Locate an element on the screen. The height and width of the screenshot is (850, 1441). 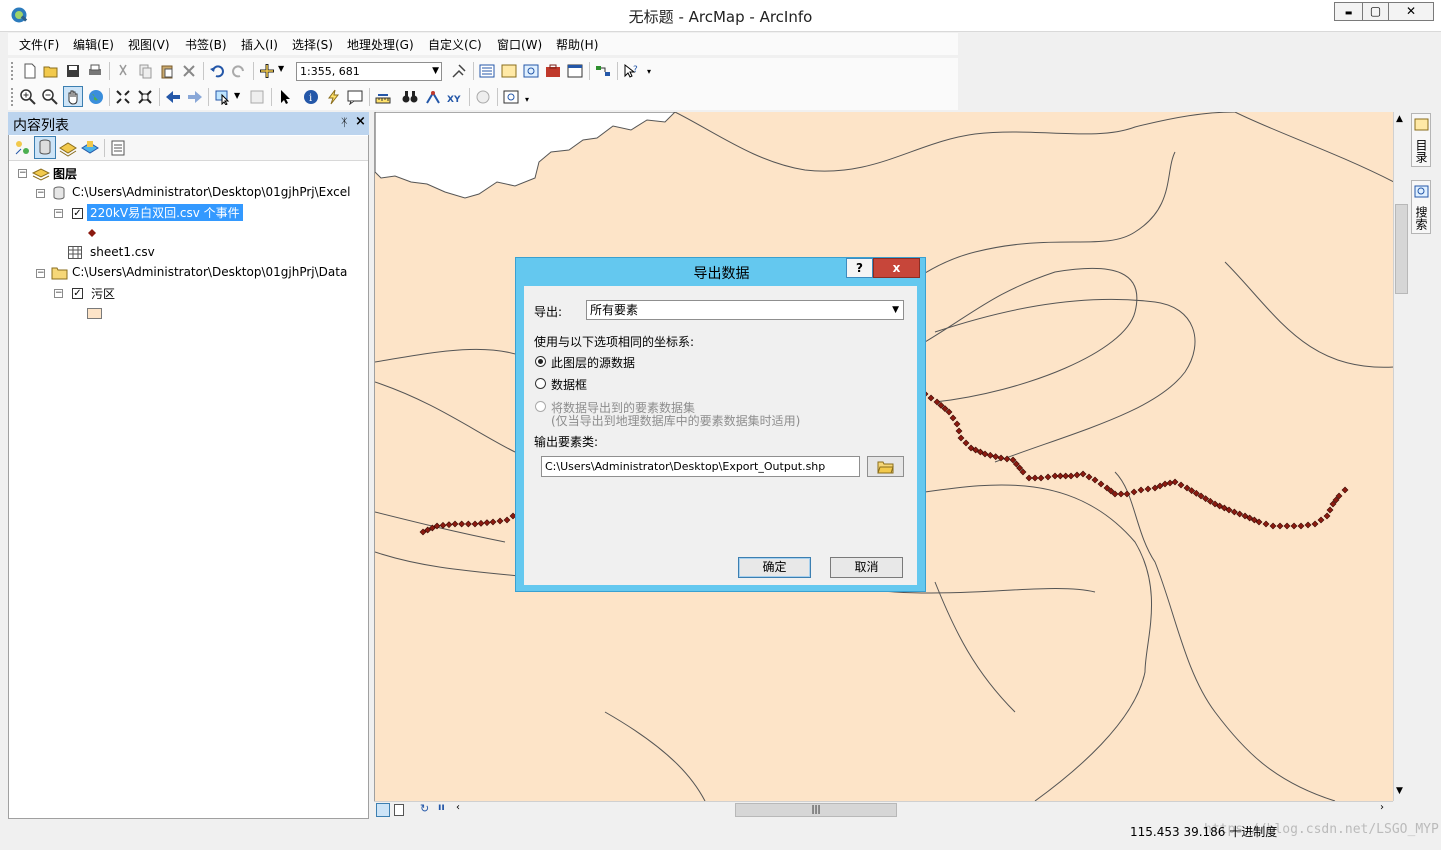
menu-selection: 选择(S) is located at coordinates (312, 44).